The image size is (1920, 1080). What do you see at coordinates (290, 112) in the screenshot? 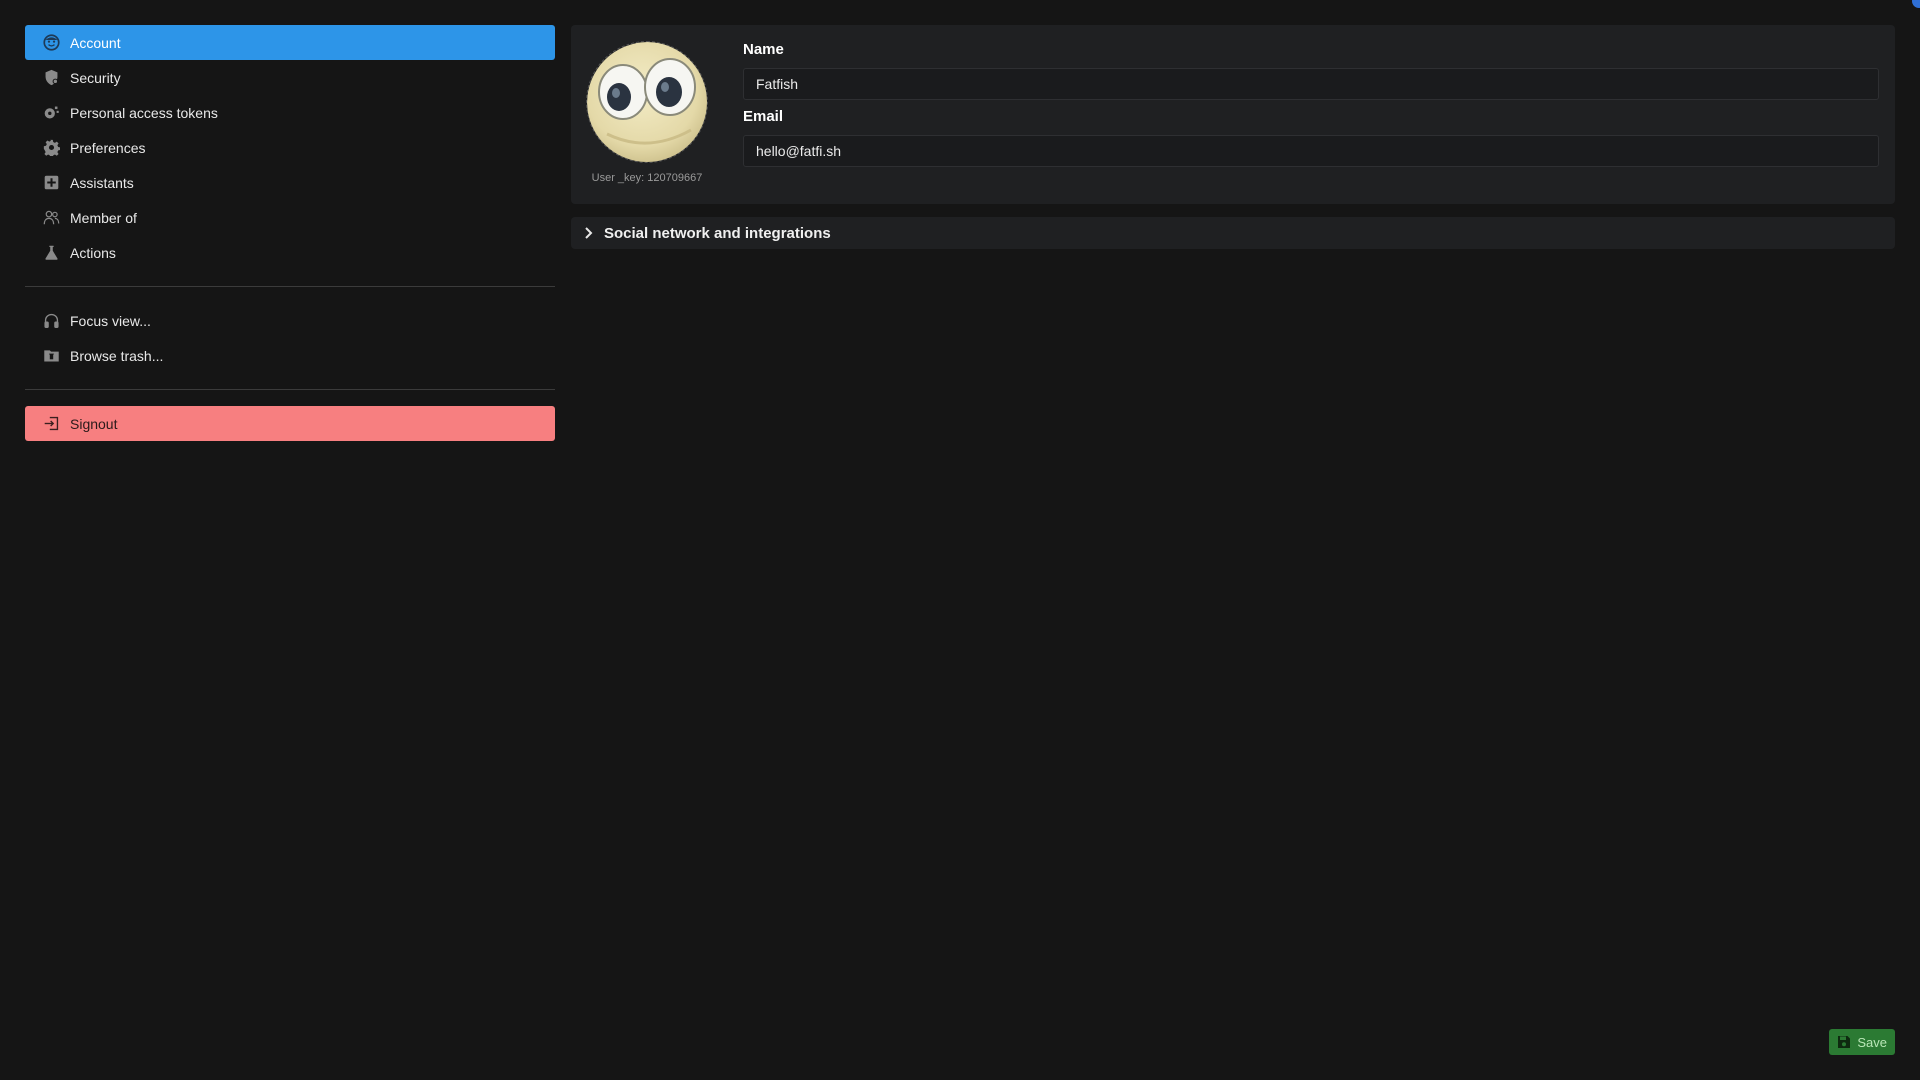
I see `sidebar-item-personal-access-tokens: Personal access tokens` at bounding box center [290, 112].